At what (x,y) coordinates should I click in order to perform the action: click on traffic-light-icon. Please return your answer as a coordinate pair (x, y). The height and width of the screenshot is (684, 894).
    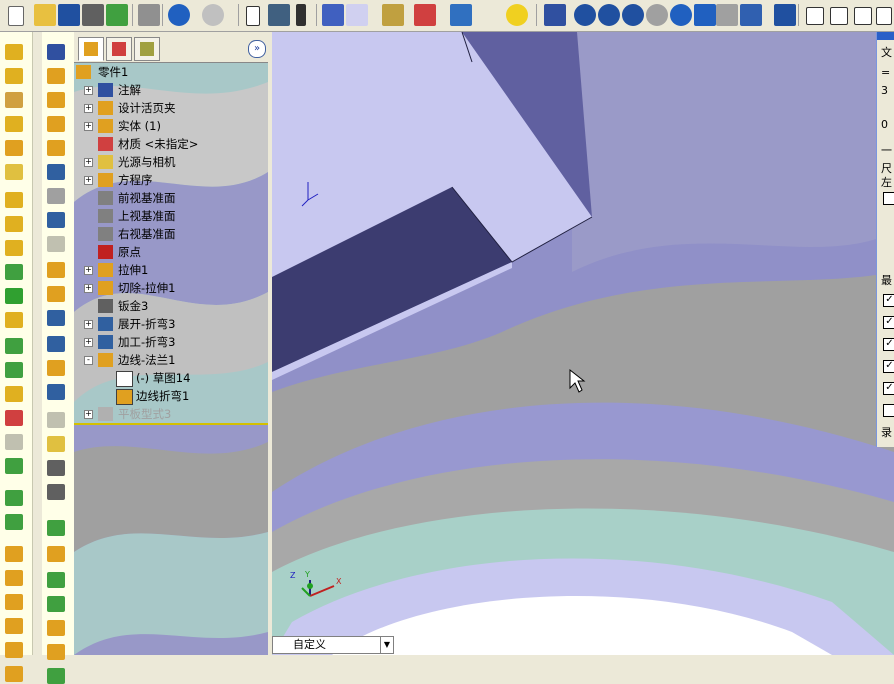
    Looking at the image, I should click on (301, 15).